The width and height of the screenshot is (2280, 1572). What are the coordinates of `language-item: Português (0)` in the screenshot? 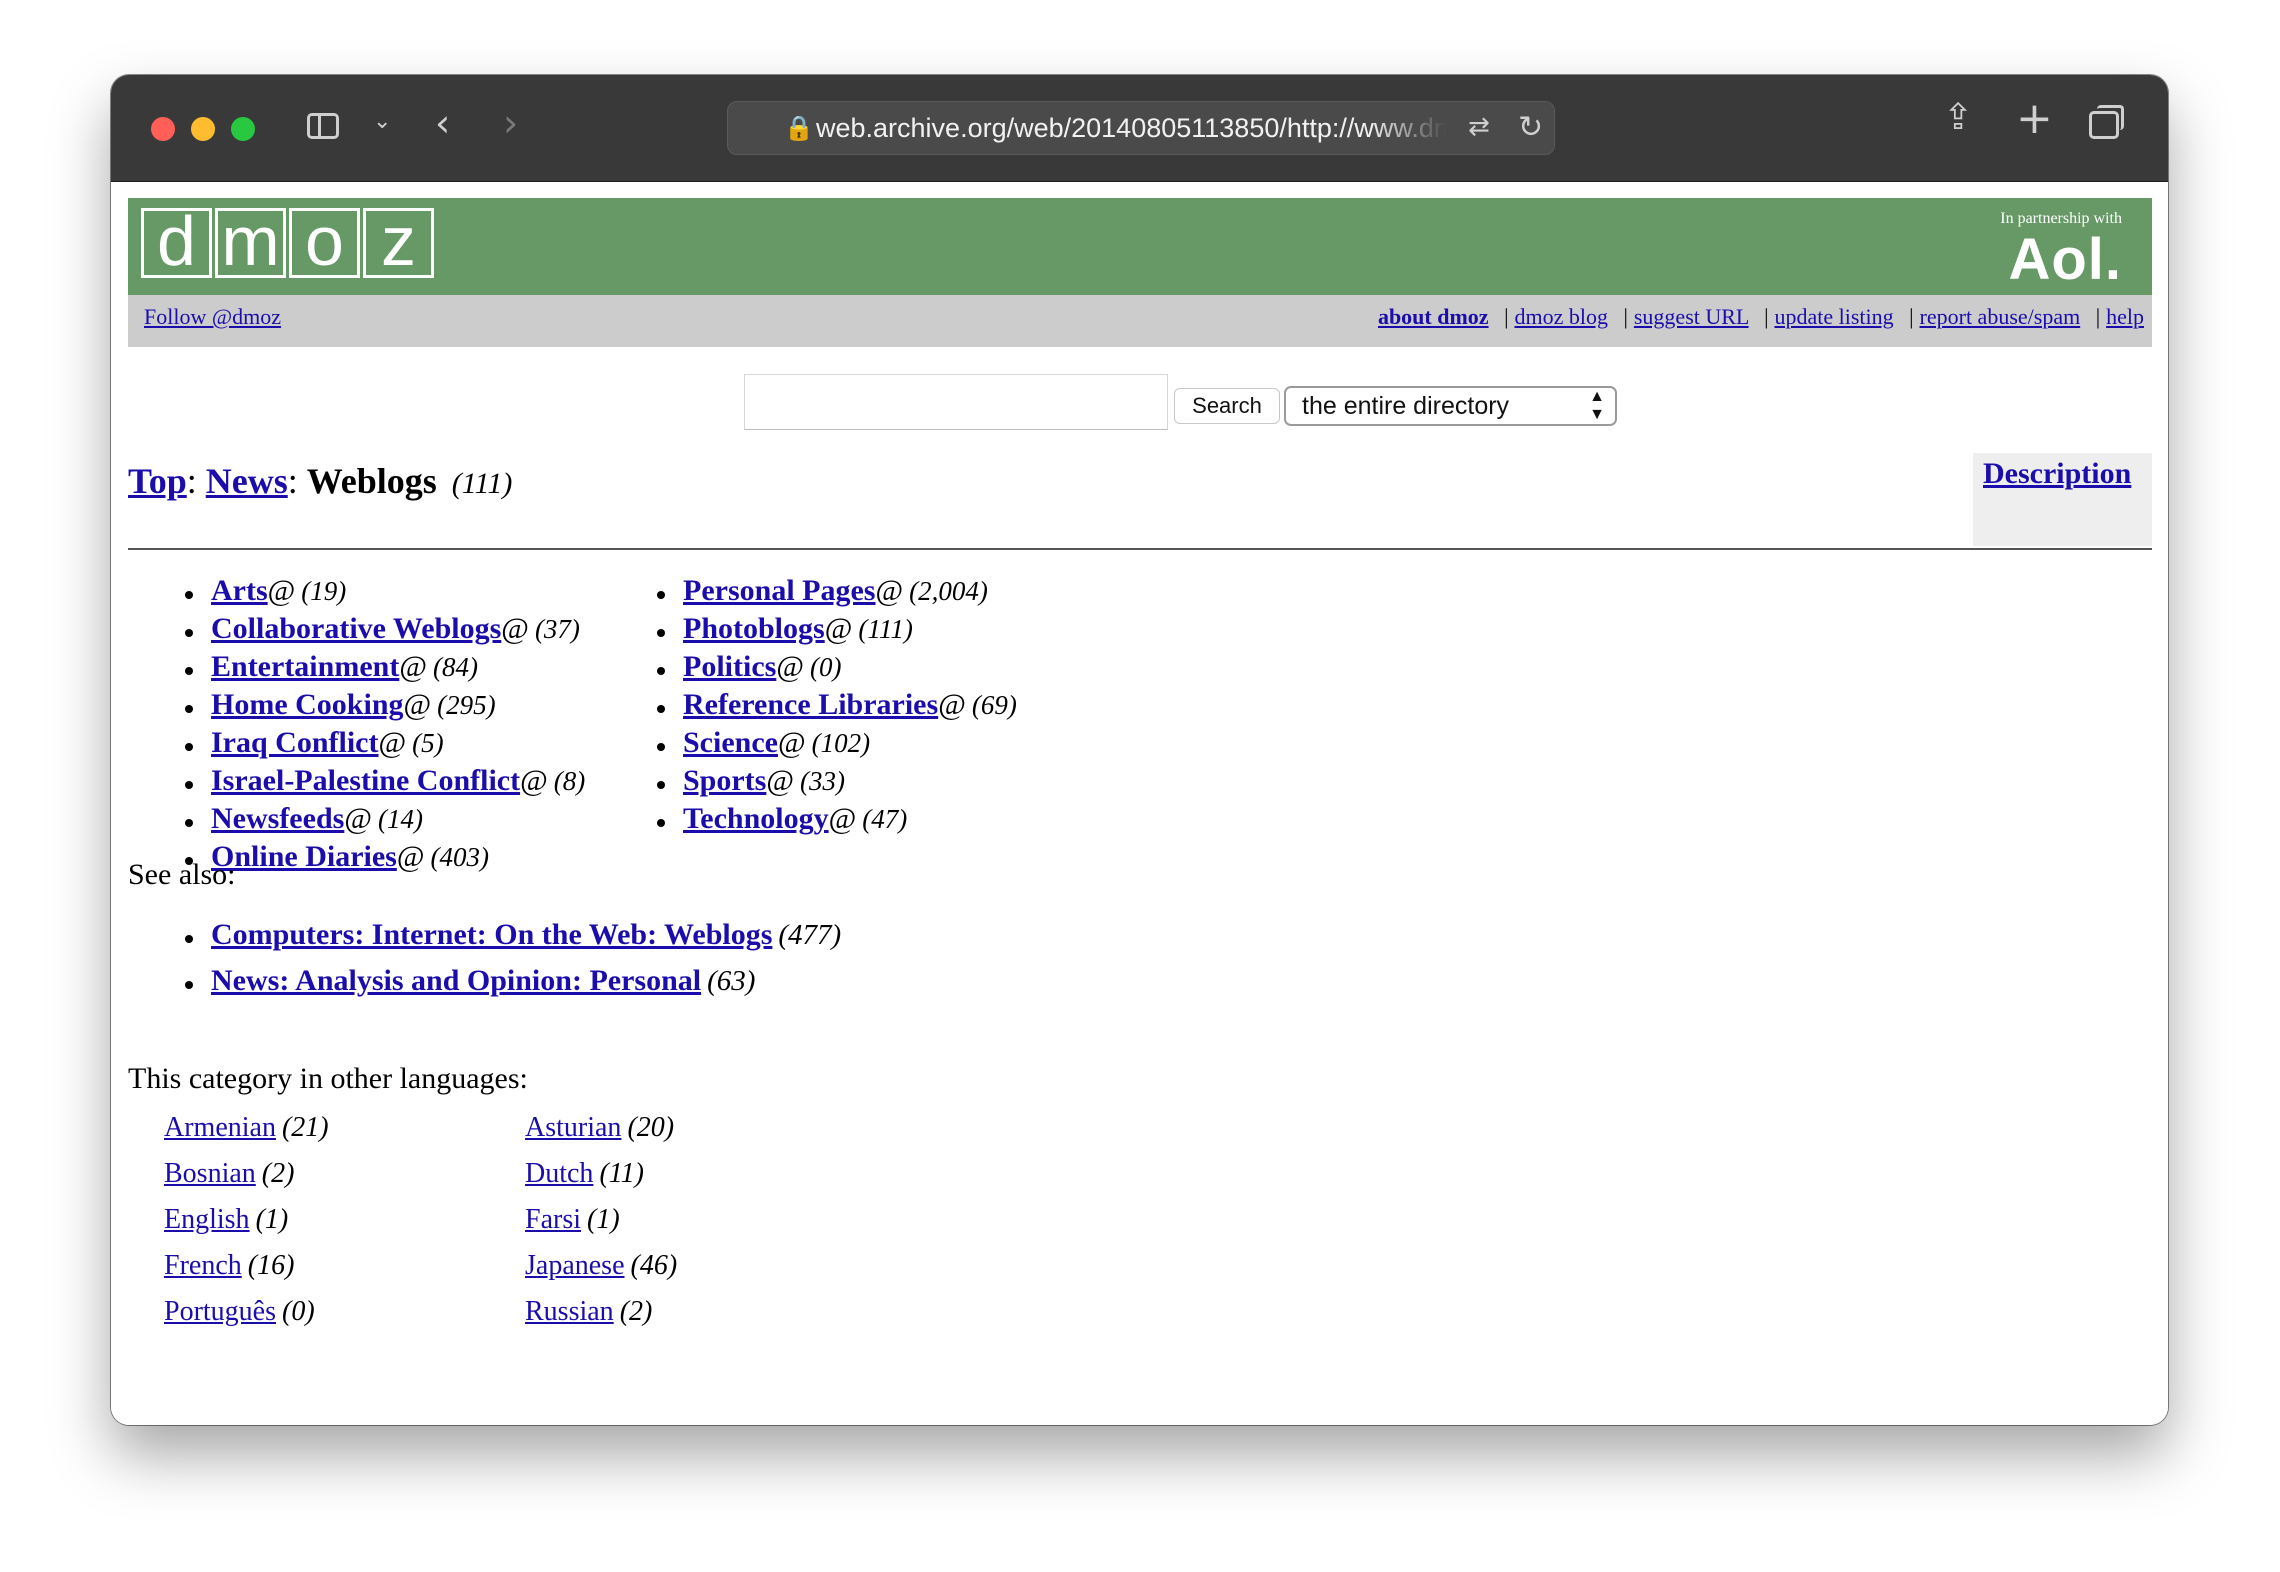 It's located at (239, 1312).